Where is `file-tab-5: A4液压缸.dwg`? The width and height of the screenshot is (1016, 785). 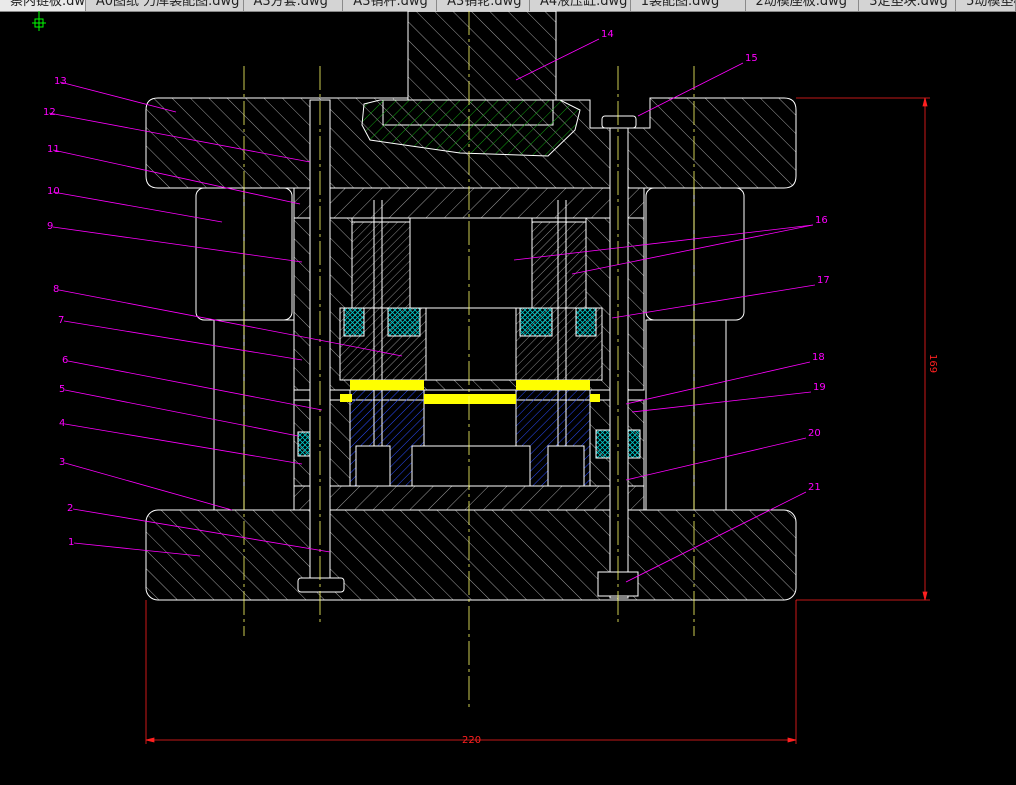 file-tab-5: A4液压缸.dwg is located at coordinates (580, 5).